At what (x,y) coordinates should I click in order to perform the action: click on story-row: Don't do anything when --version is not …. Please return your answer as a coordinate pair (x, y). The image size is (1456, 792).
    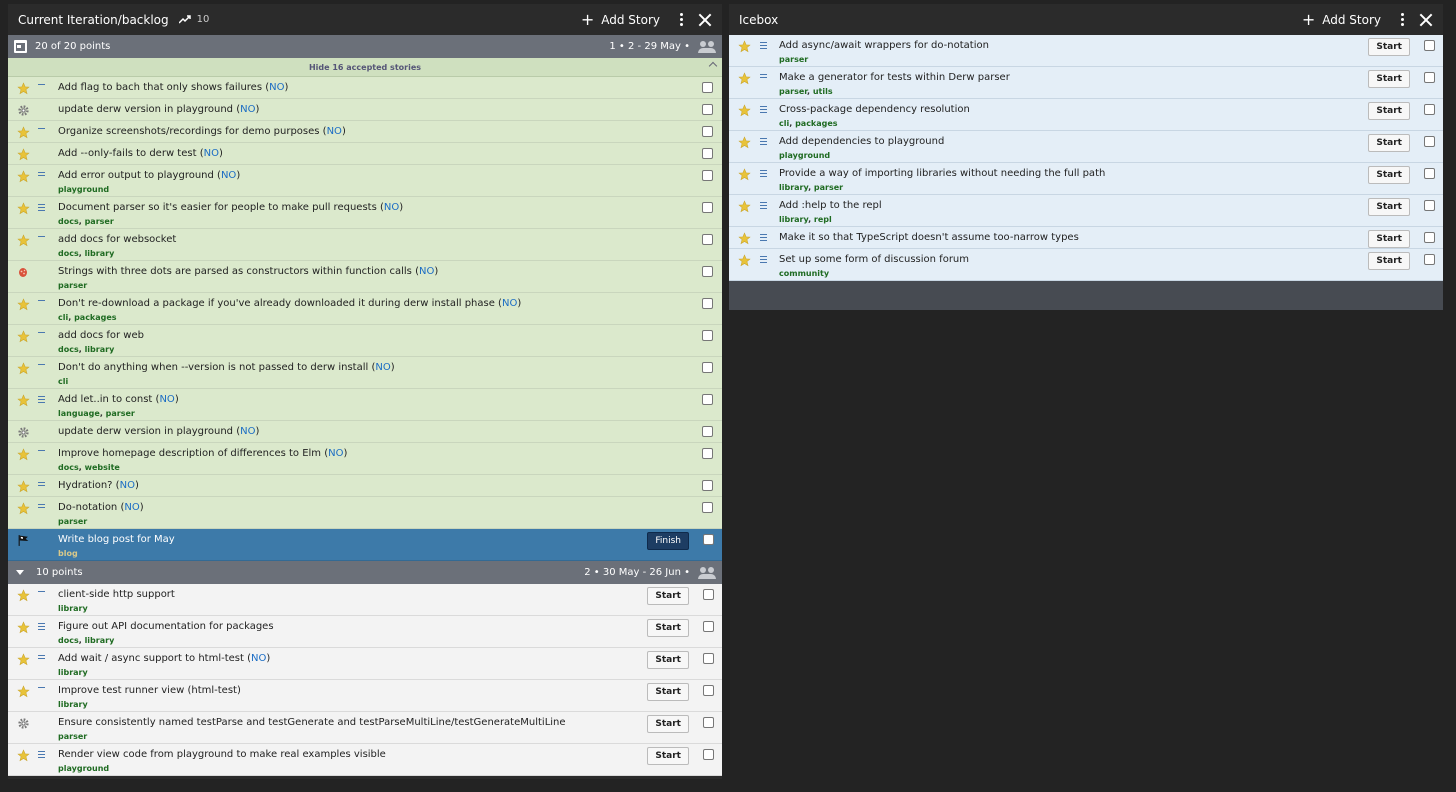
    Looking at the image, I should click on (365, 373).